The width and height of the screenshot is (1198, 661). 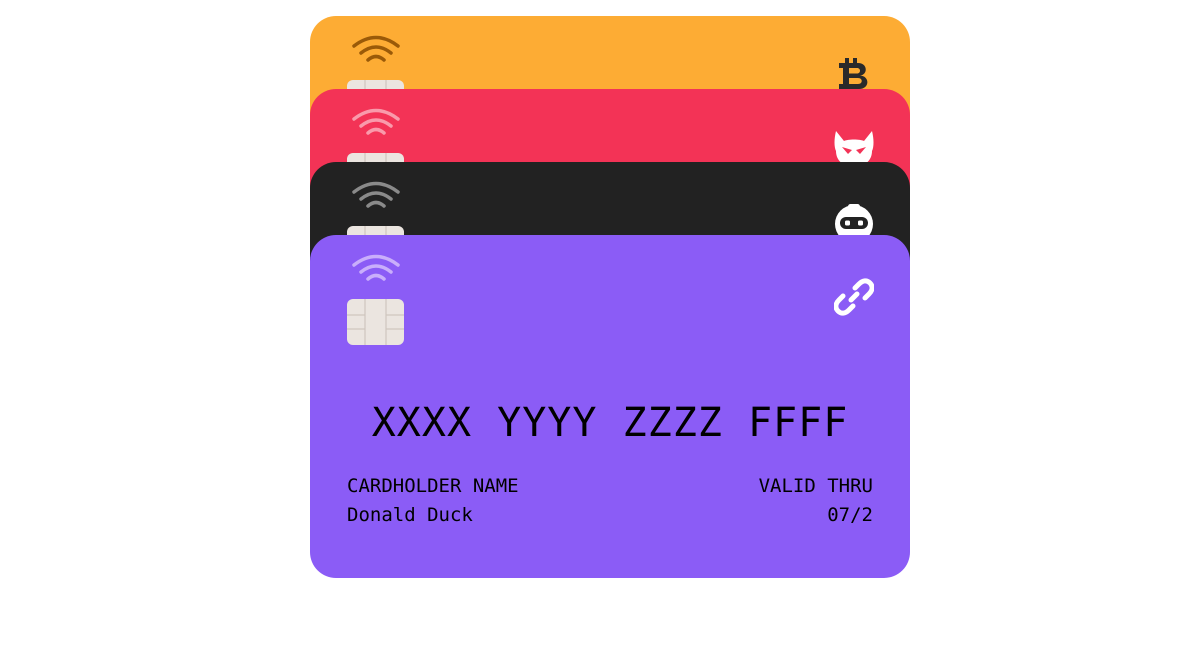 What do you see at coordinates (815, 486) in the screenshot?
I see `valid-thru-label: VALID THRU` at bounding box center [815, 486].